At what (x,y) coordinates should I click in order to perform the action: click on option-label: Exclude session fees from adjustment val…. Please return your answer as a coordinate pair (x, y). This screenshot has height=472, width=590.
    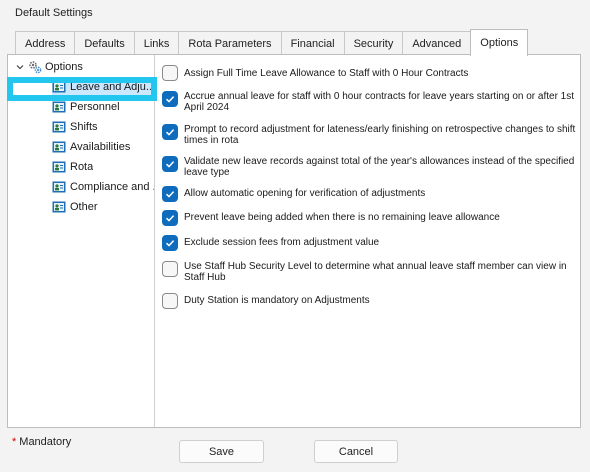
    Looking at the image, I should click on (282, 242).